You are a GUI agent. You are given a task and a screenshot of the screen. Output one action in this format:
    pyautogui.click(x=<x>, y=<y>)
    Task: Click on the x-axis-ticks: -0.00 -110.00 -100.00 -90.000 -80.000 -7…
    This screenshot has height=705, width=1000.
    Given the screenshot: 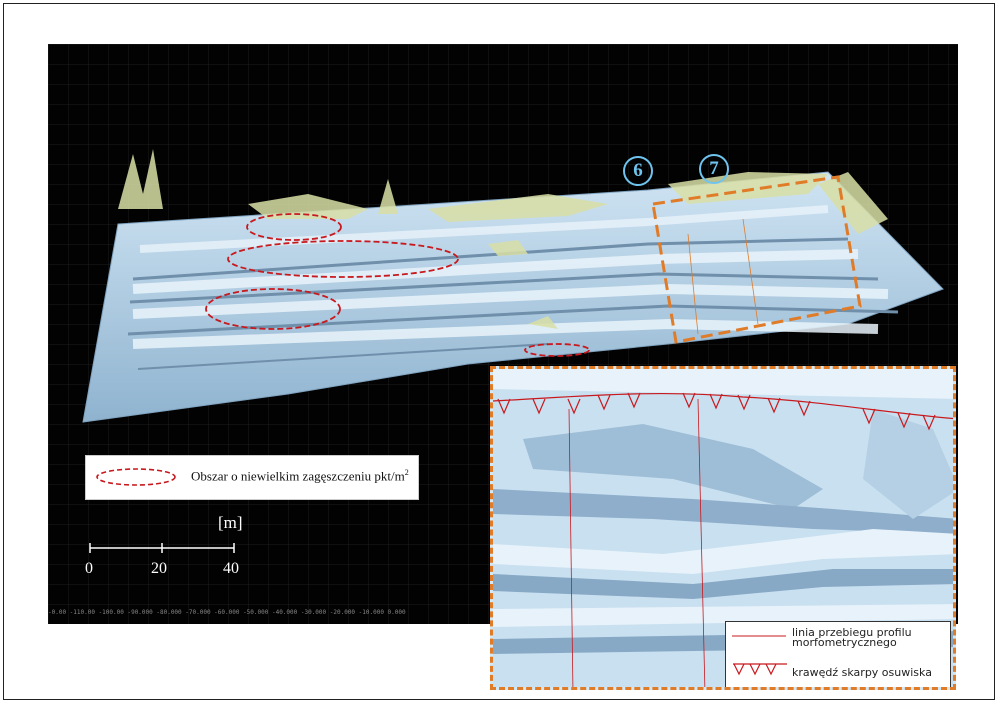 What is the action you would take?
    pyautogui.click(x=227, y=612)
    